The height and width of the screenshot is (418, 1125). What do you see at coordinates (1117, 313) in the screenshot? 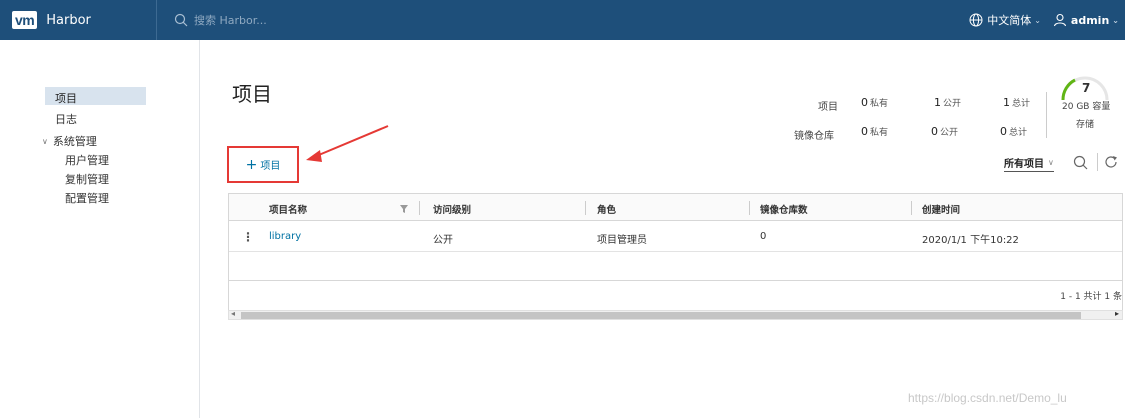
I see `scroll-right-icon: ▸` at bounding box center [1117, 313].